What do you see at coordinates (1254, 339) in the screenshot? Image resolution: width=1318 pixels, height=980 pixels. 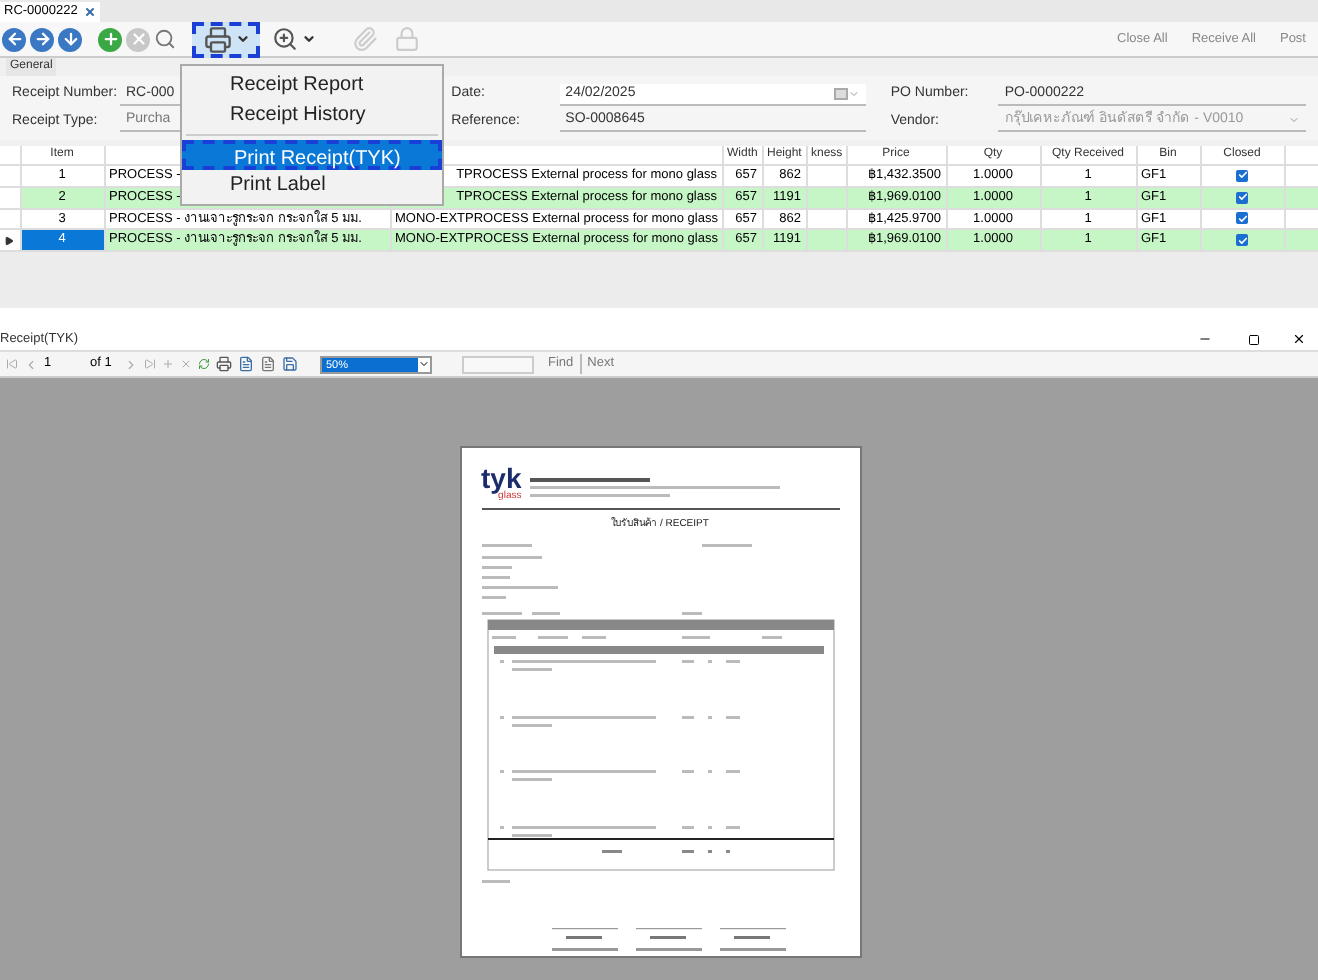 I see `maximize-icon` at bounding box center [1254, 339].